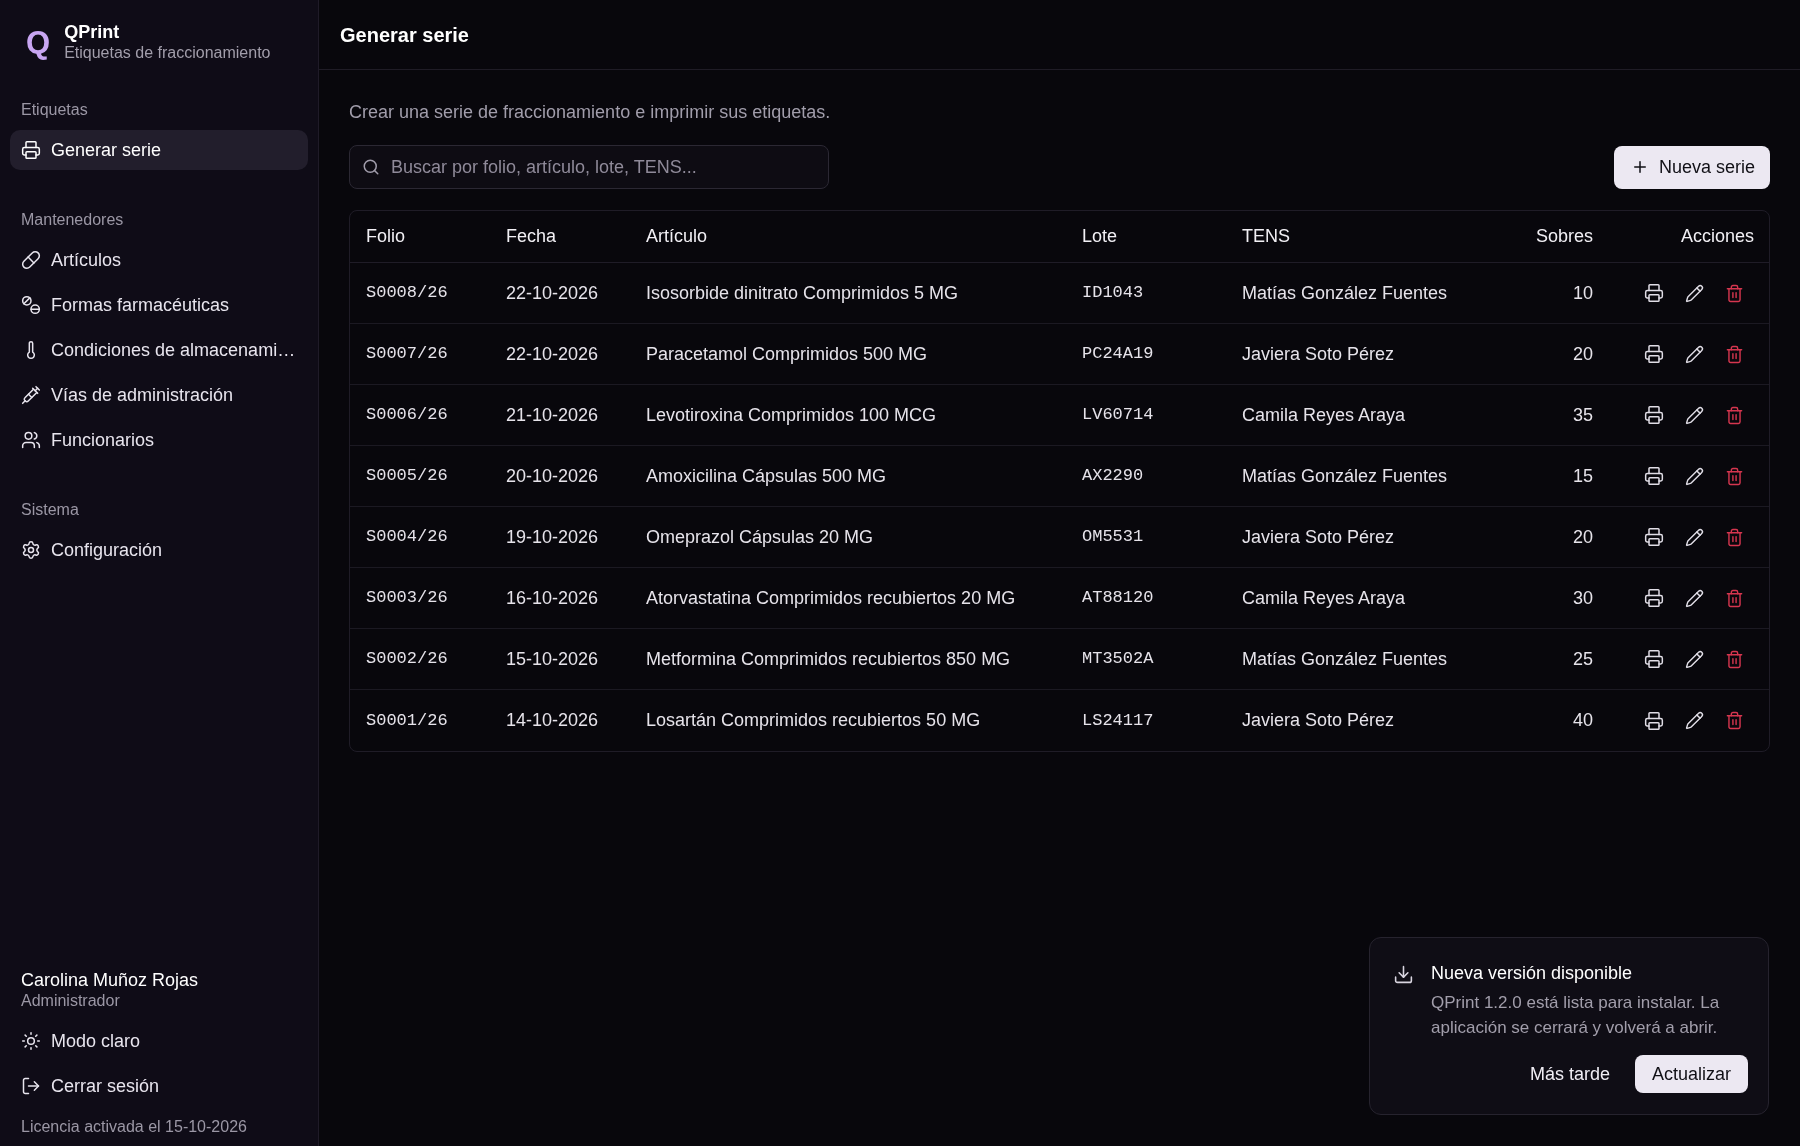 The image size is (1800, 1146). I want to click on count-cell-text: 35, so click(1582, 415).